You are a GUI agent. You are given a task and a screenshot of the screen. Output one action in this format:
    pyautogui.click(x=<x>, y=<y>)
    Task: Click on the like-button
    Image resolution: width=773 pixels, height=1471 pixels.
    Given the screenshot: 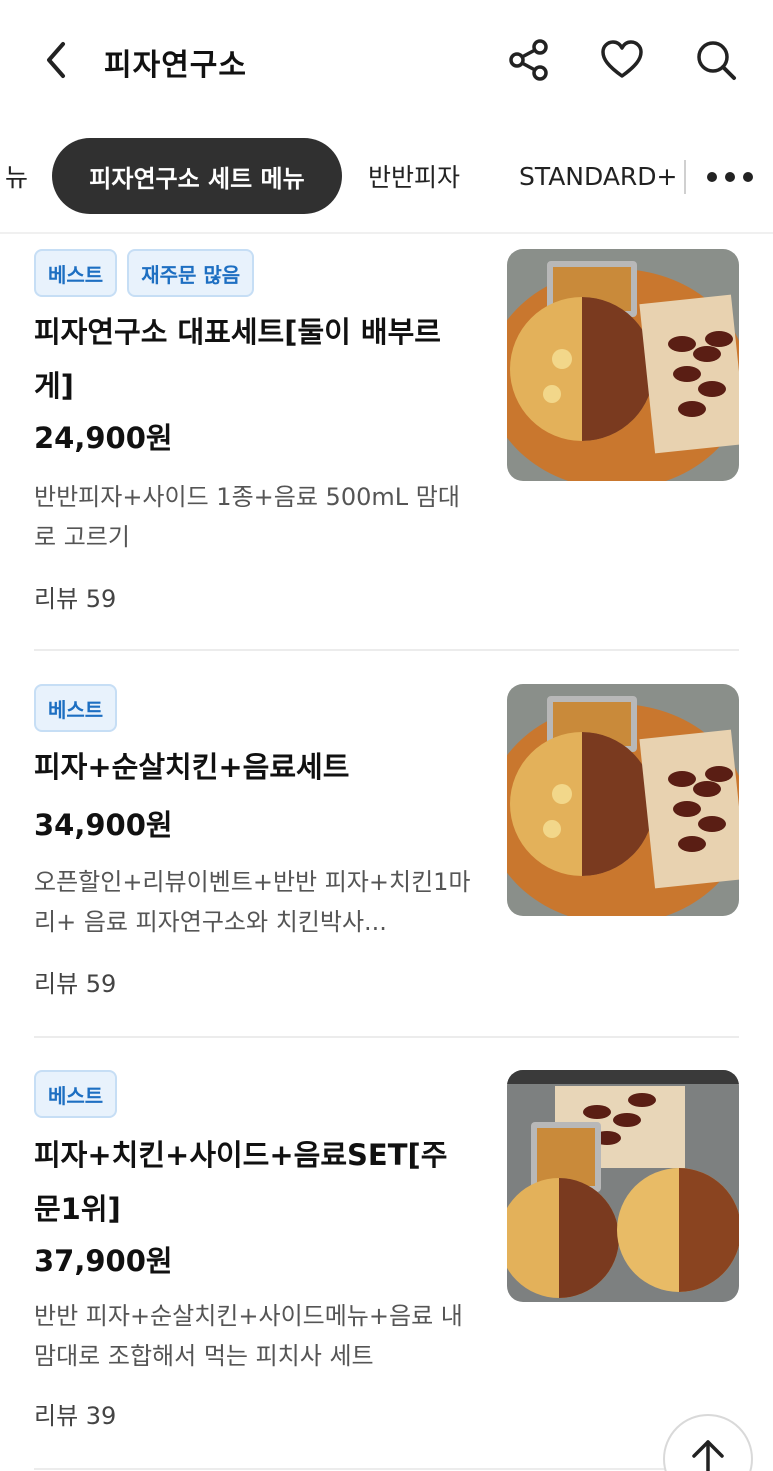 What is the action you would take?
    pyautogui.click(x=622, y=60)
    